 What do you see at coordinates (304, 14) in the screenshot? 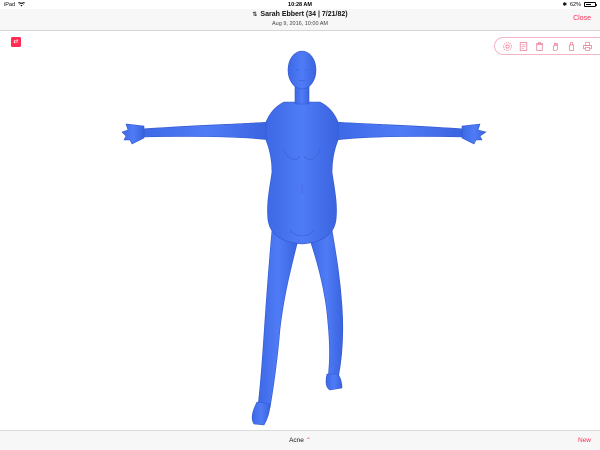
I see `patient-title: Sarah Ebbert (34 | 7/21/82)` at bounding box center [304, 14].